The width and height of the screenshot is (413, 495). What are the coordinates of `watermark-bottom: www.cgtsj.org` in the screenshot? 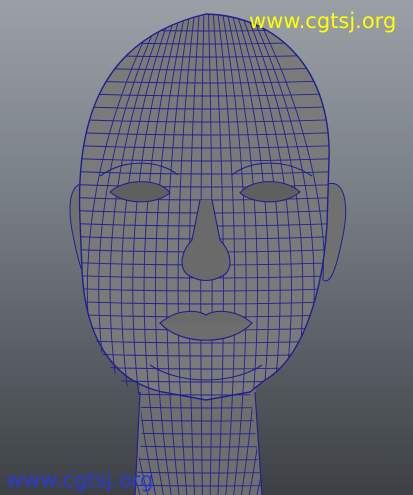 It's located at (80, 480).